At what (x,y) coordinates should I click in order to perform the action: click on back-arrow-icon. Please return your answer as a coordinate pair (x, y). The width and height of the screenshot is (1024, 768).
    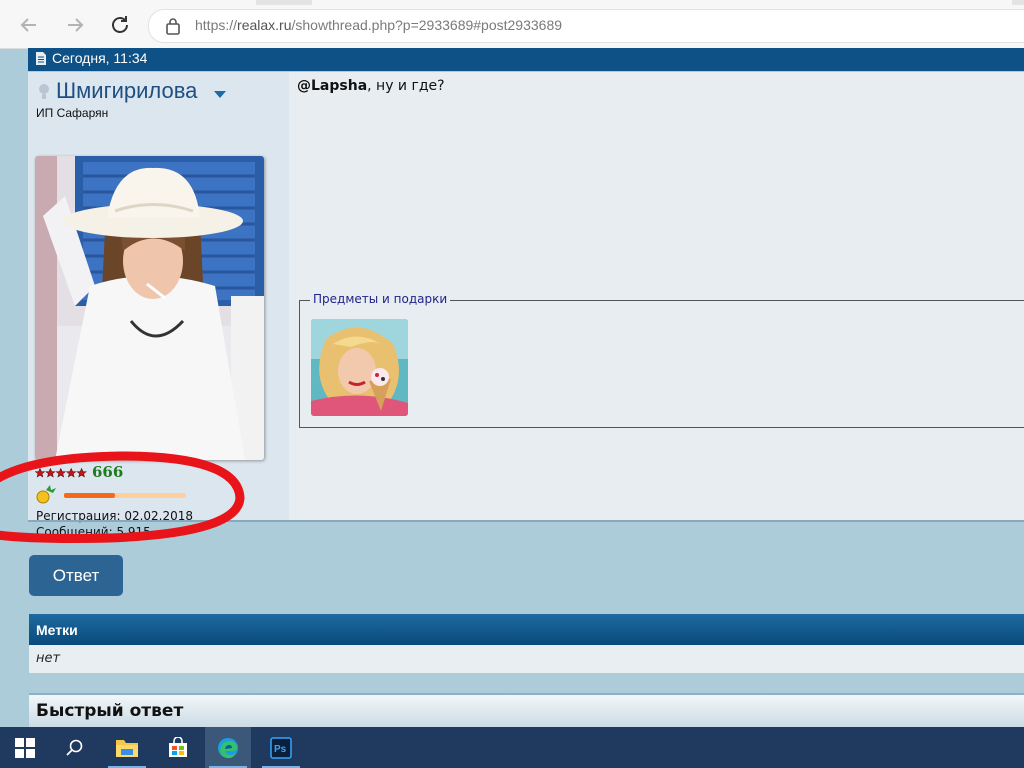
    Looking at the image, I should click on (29, 25).